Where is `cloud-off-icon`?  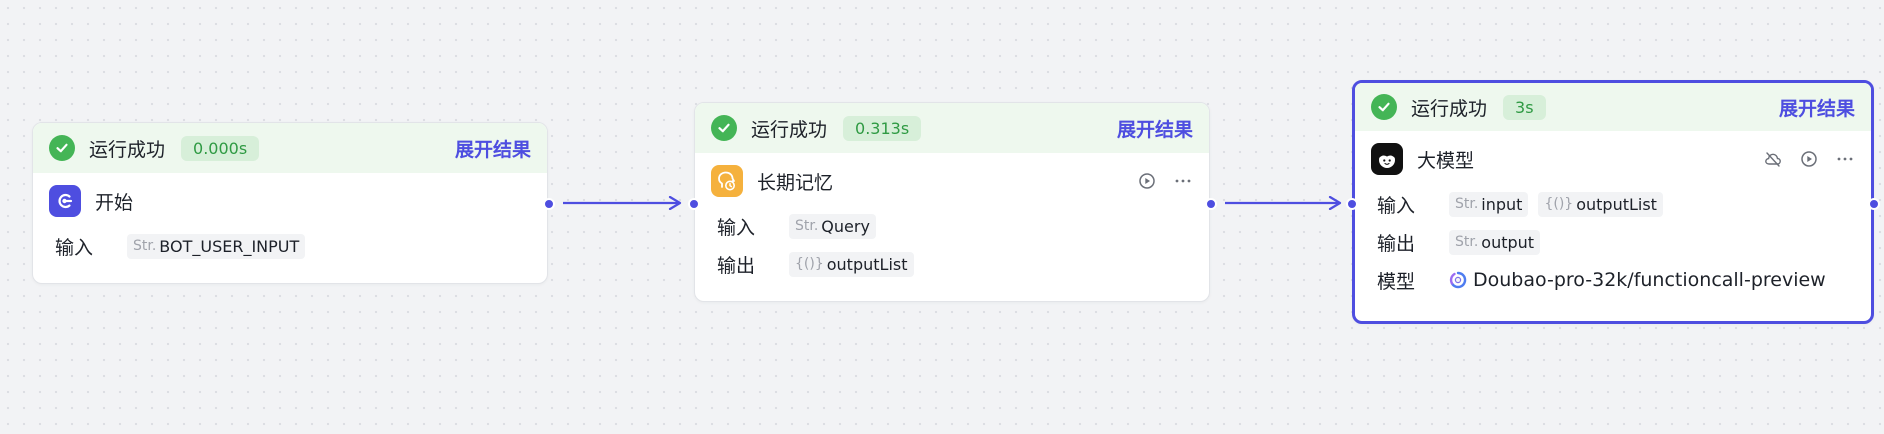
cloud-off-icon is located at coordinates (1773, 159).